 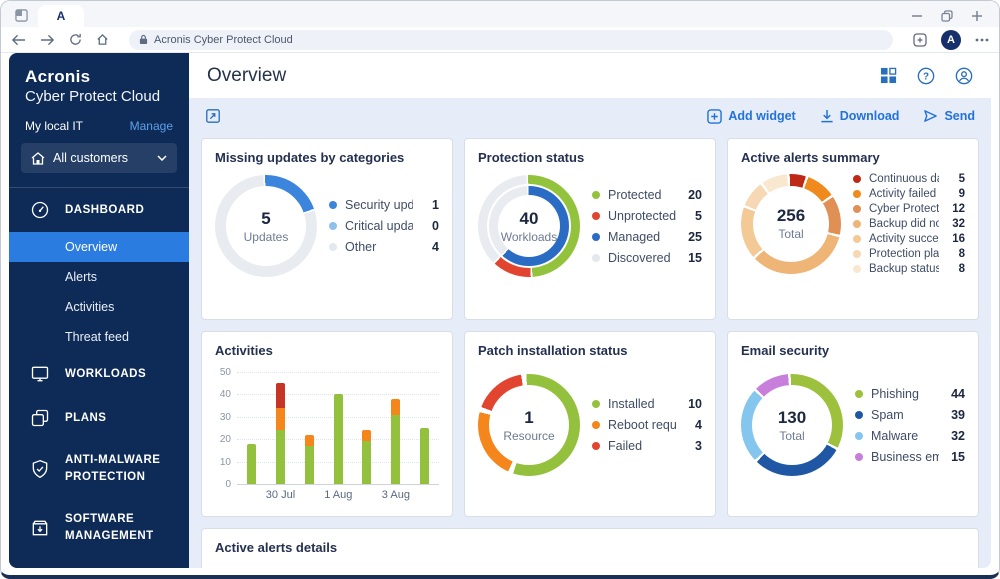 I want to click on missing-updates-legend: Security updates 1 Critical updates 0 Other 4, so click(x=384, y=226).